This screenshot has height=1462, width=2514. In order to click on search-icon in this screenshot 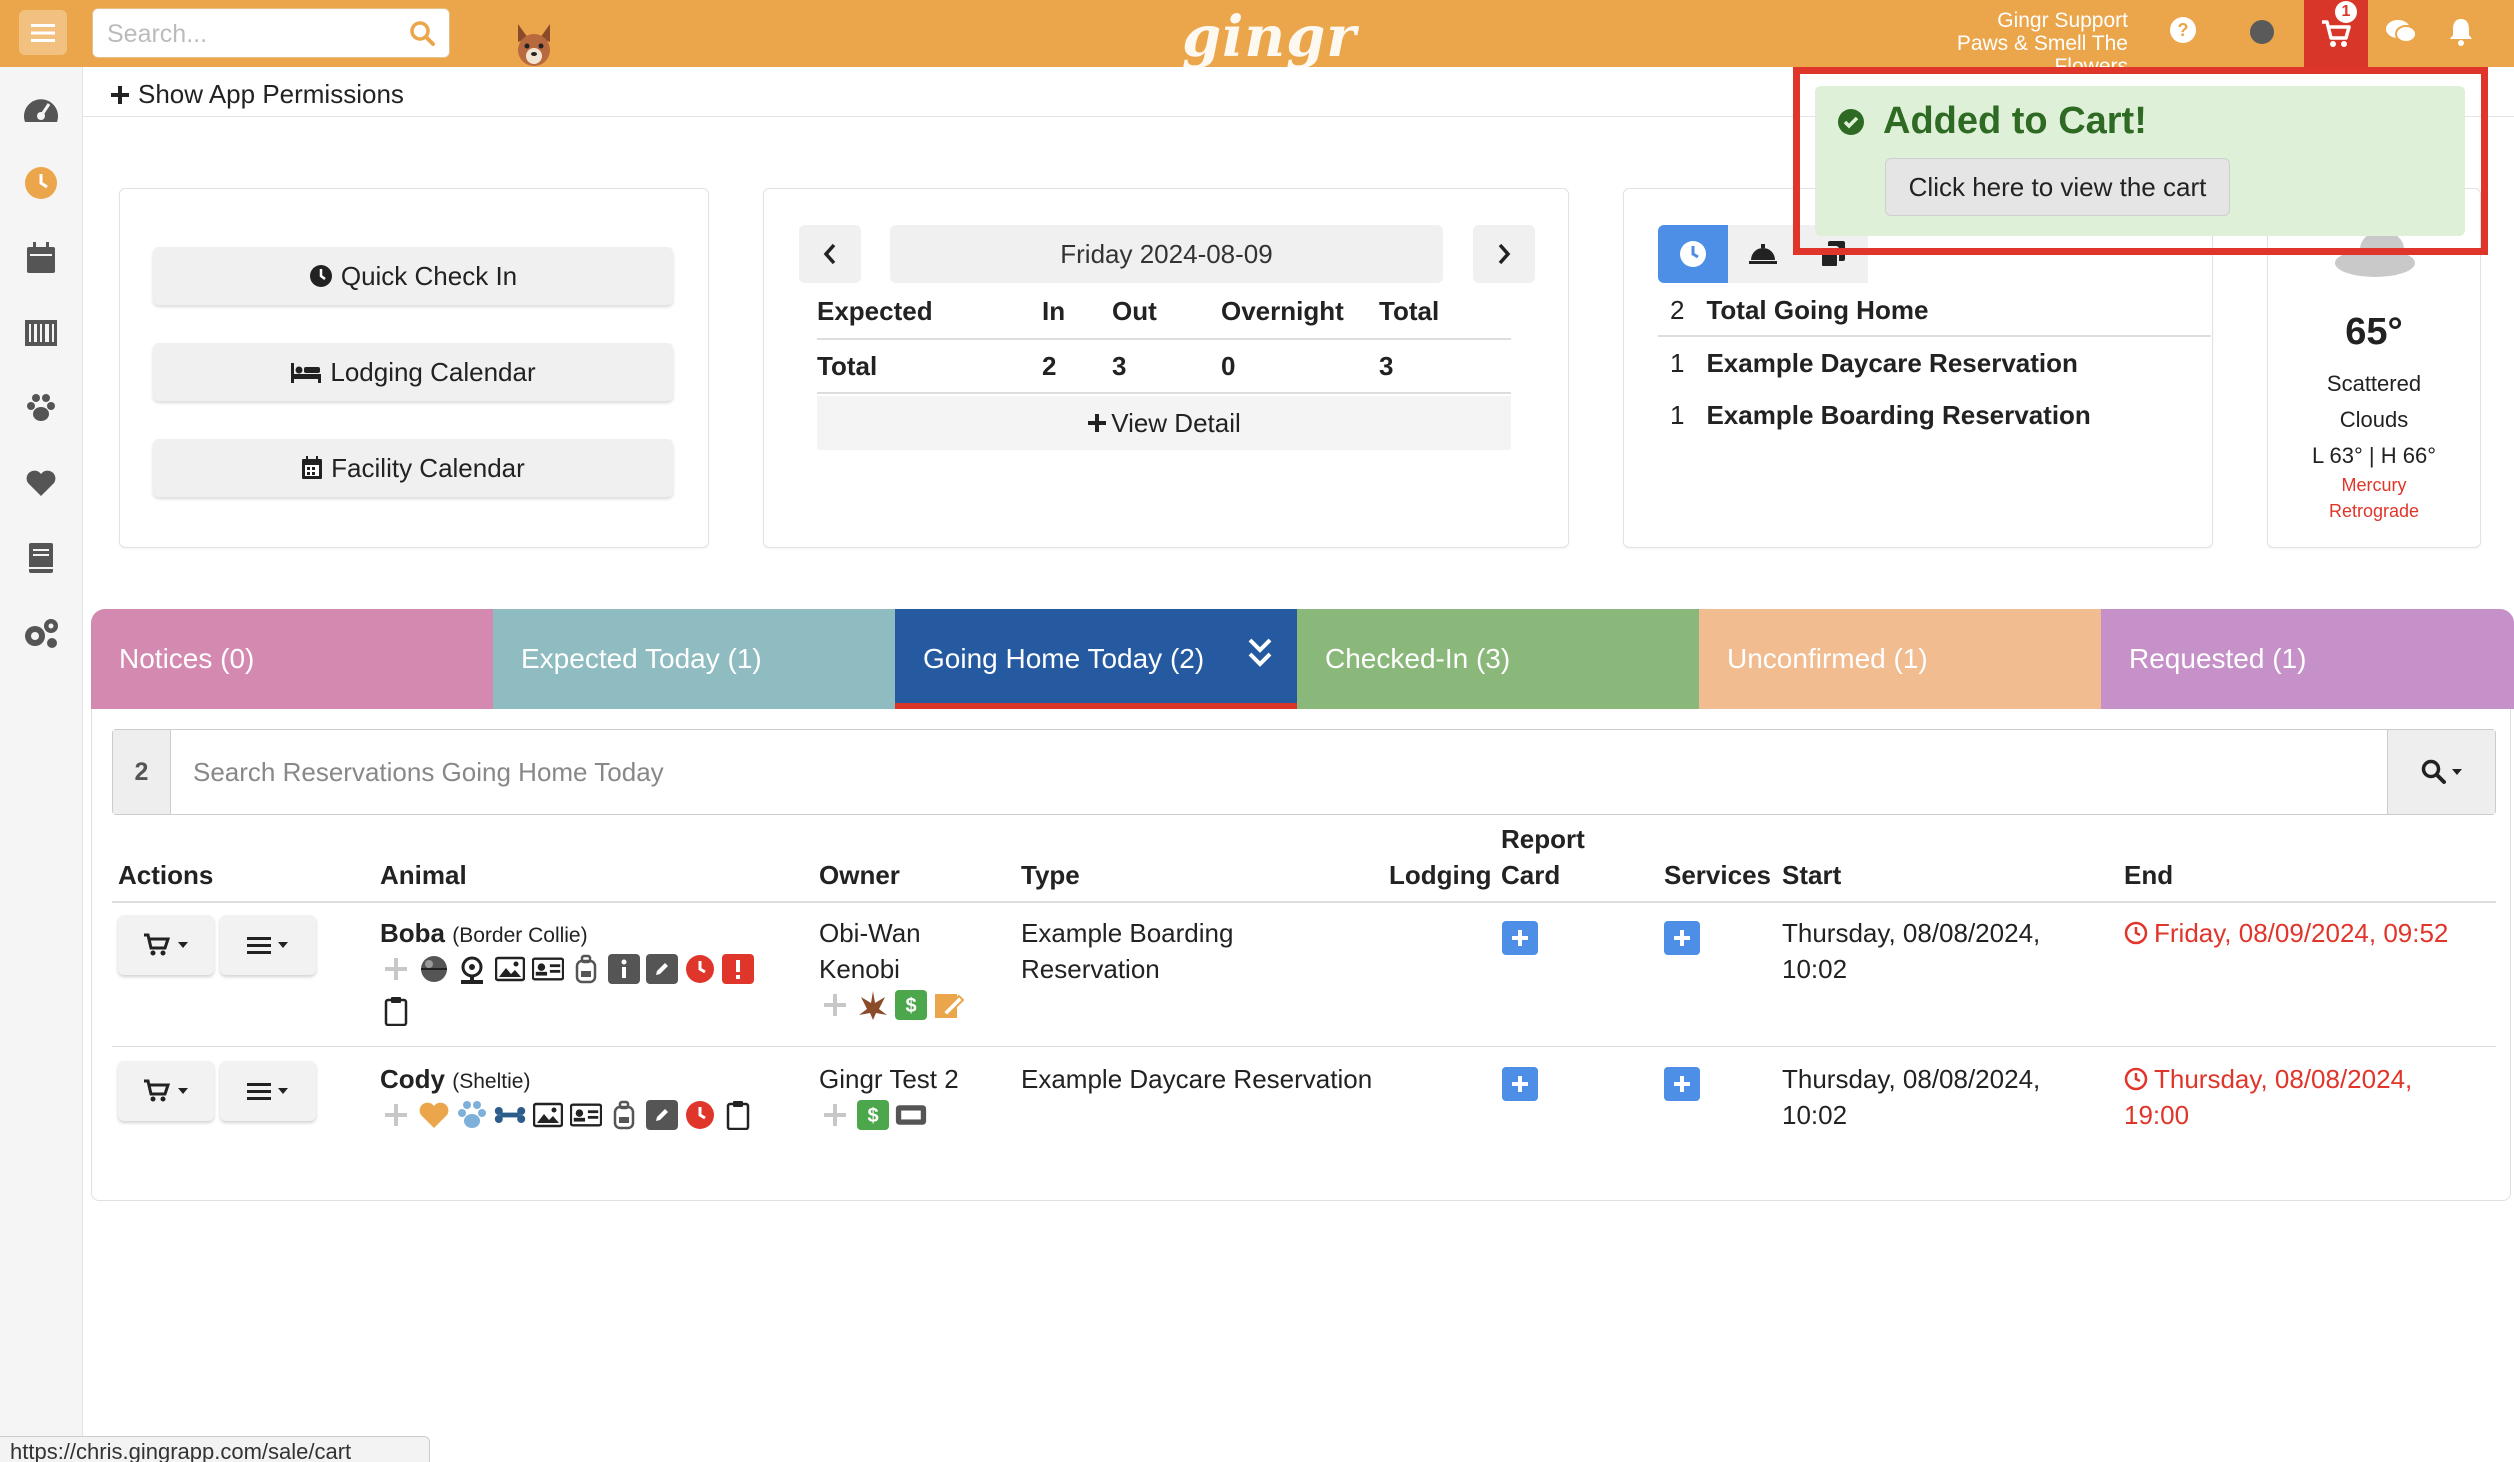, I will do `click(422, 33)`.